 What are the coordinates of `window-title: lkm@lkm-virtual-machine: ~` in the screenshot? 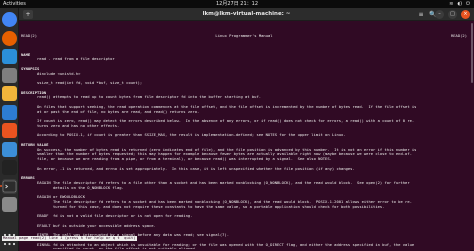 It's located at (246, 14).